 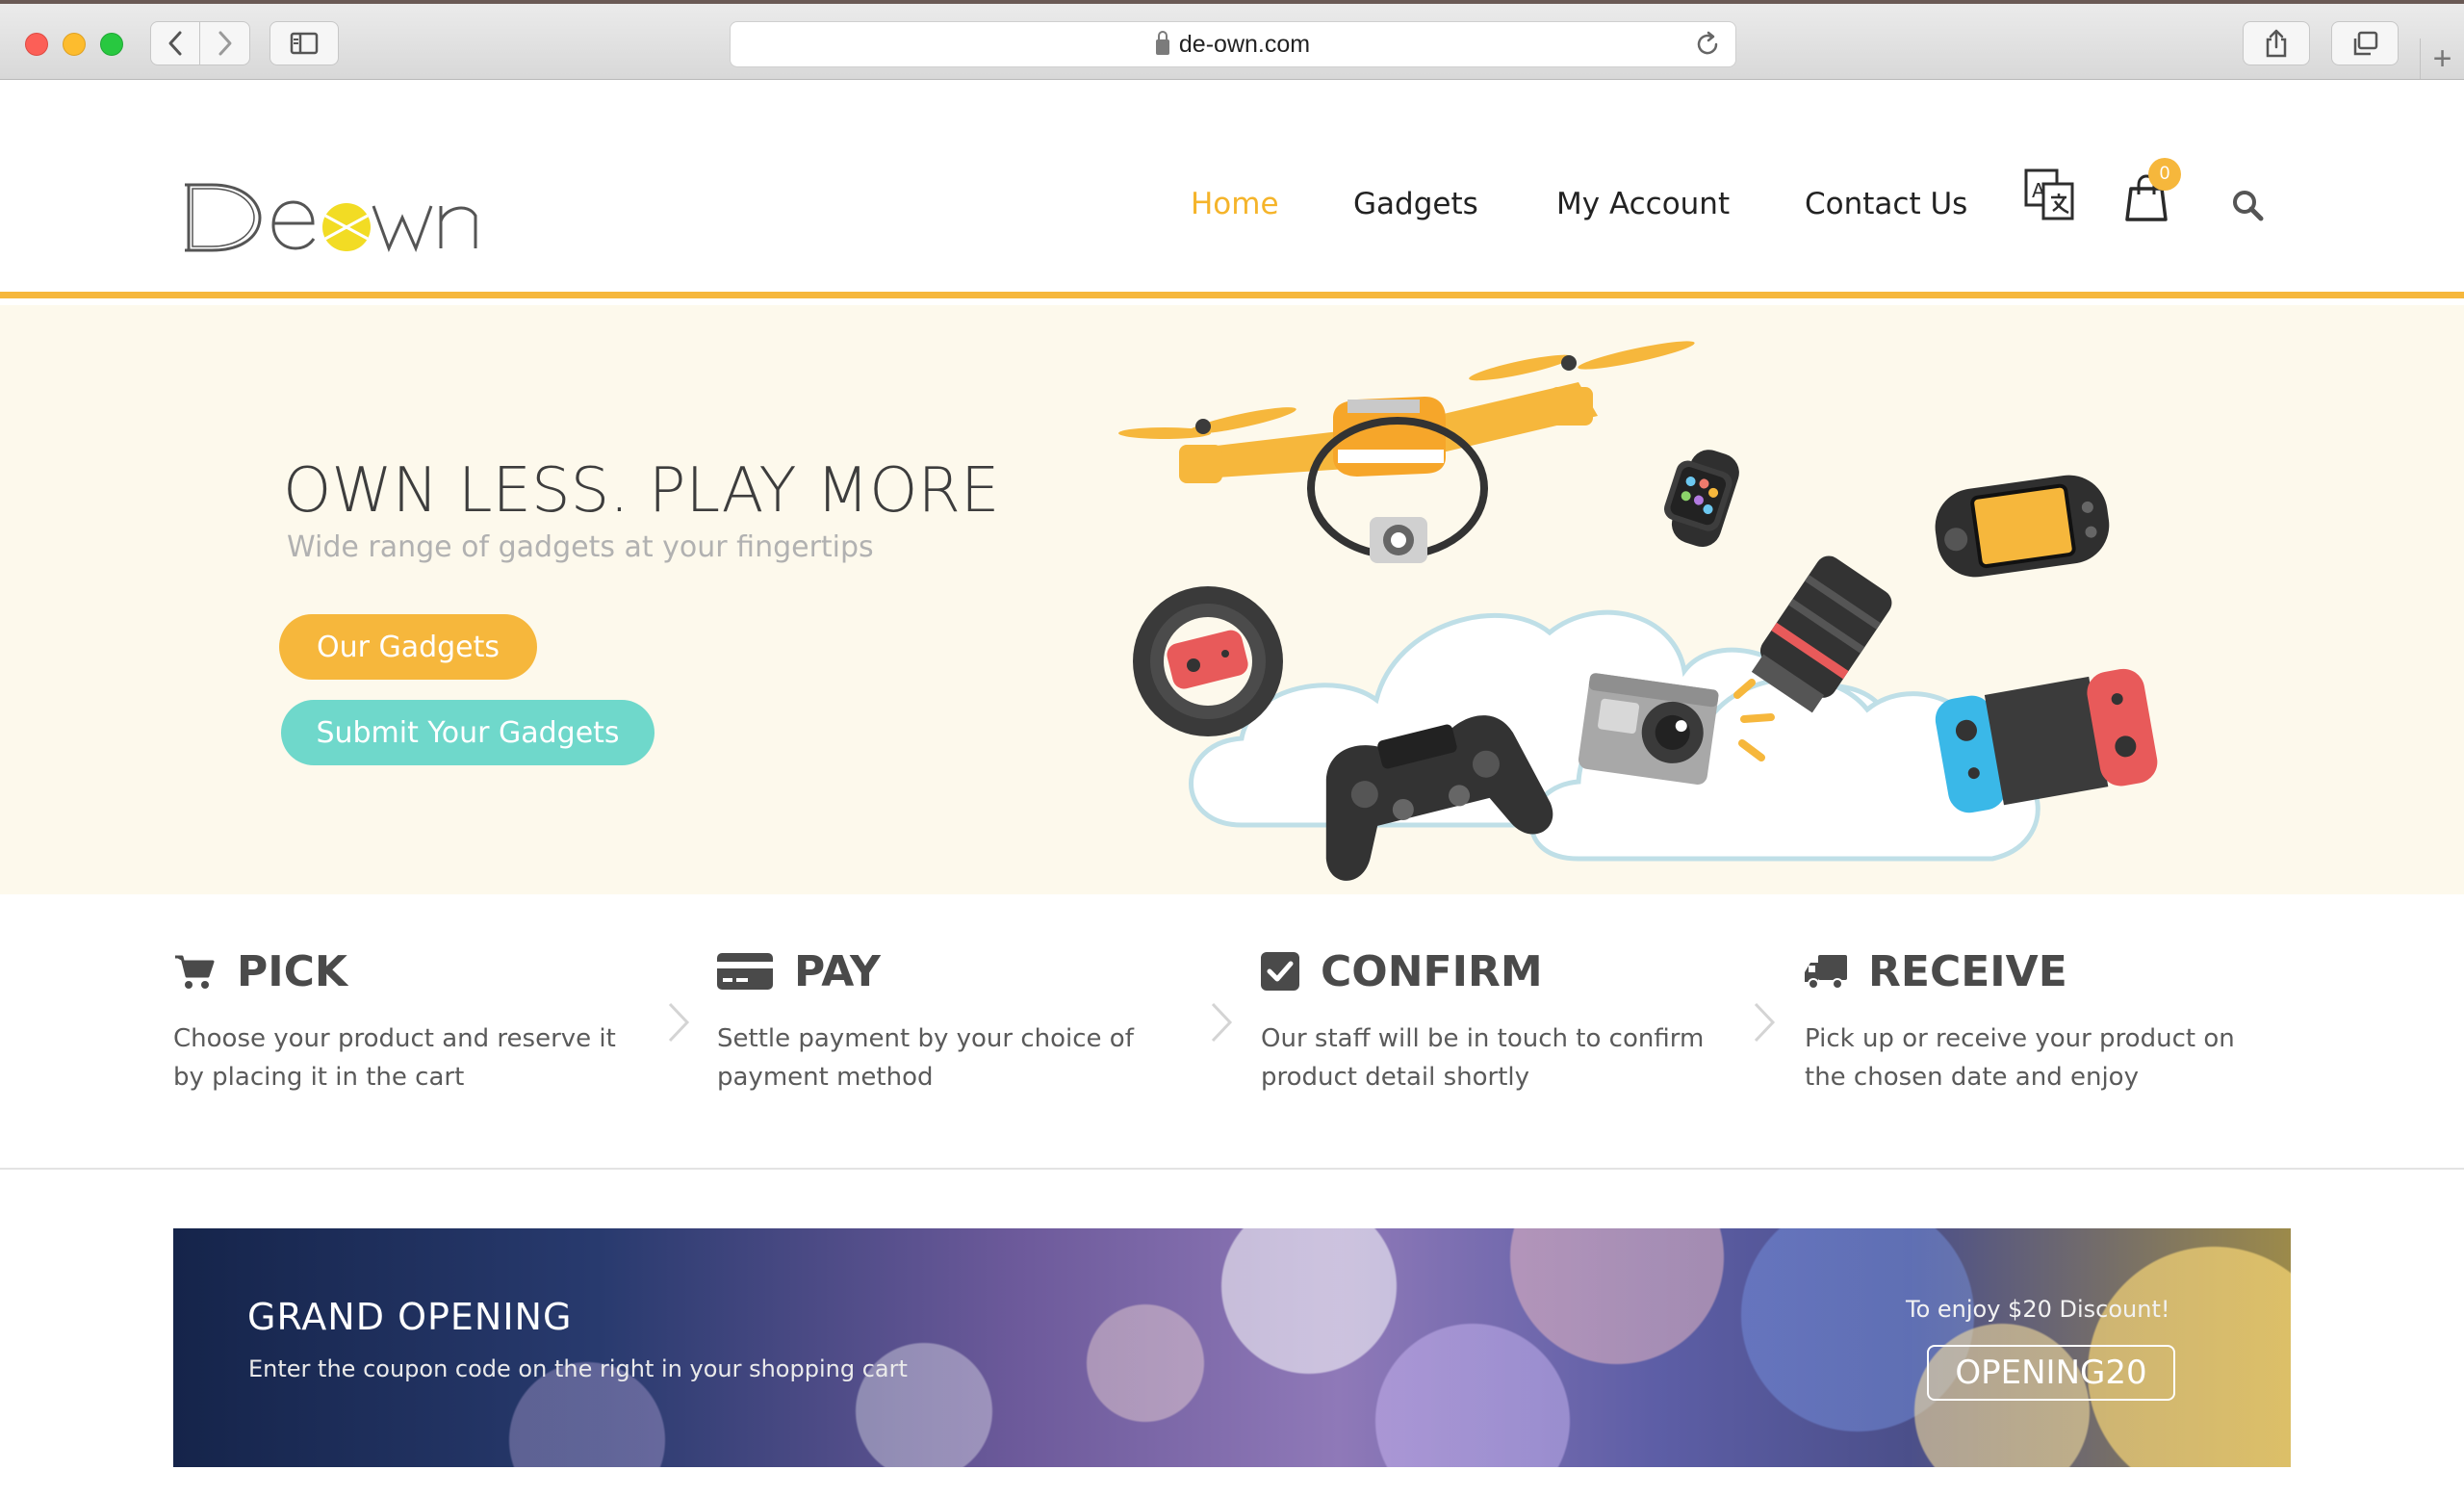 I want to click on translate-icon: A, so click(x=2050, y=194).